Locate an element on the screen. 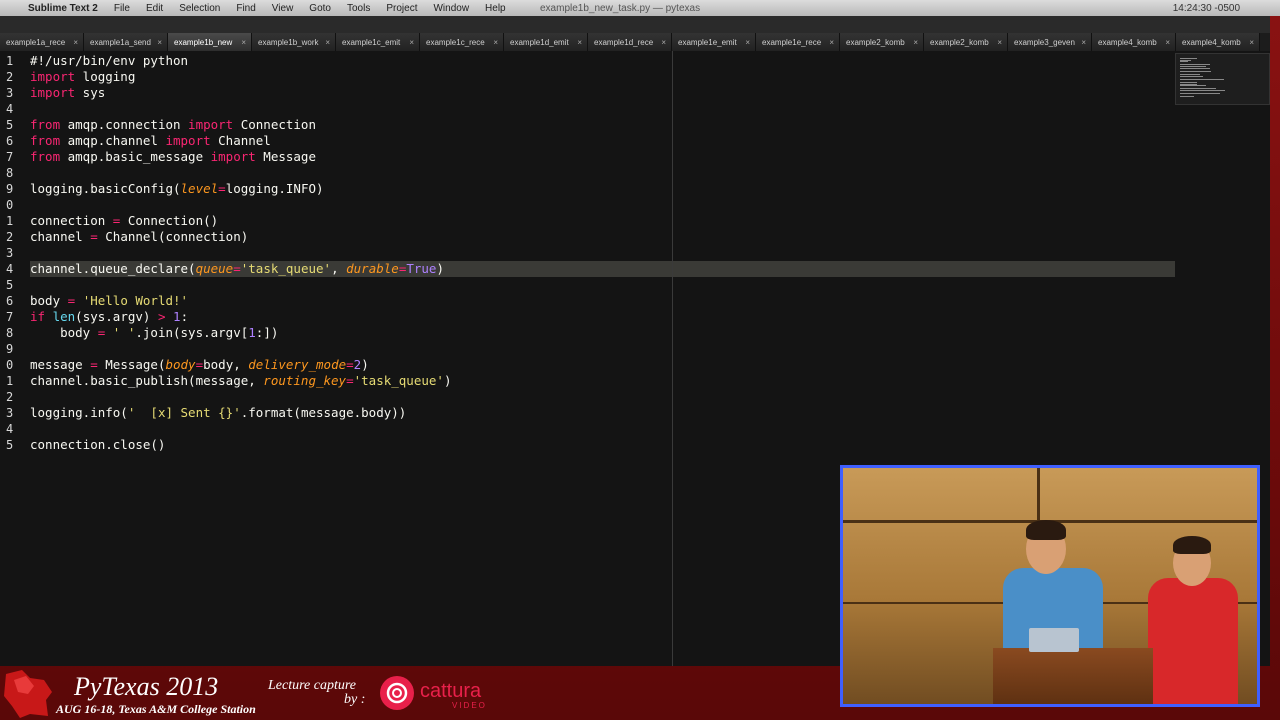 Image resolution: width=1280 pixels, height=720 pixels. menu-edit: Edit is located at coordinates (154, 8).